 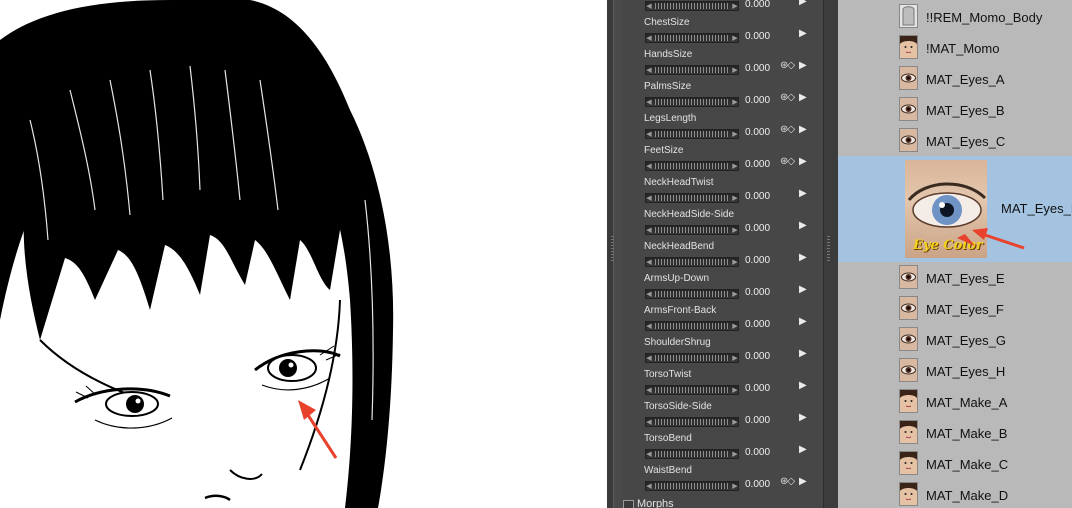 What do you see at coordinates (955, 308) in the screenshot?
I see `material-item: MAT_Eyes_F` at bounding box center [955, 308].